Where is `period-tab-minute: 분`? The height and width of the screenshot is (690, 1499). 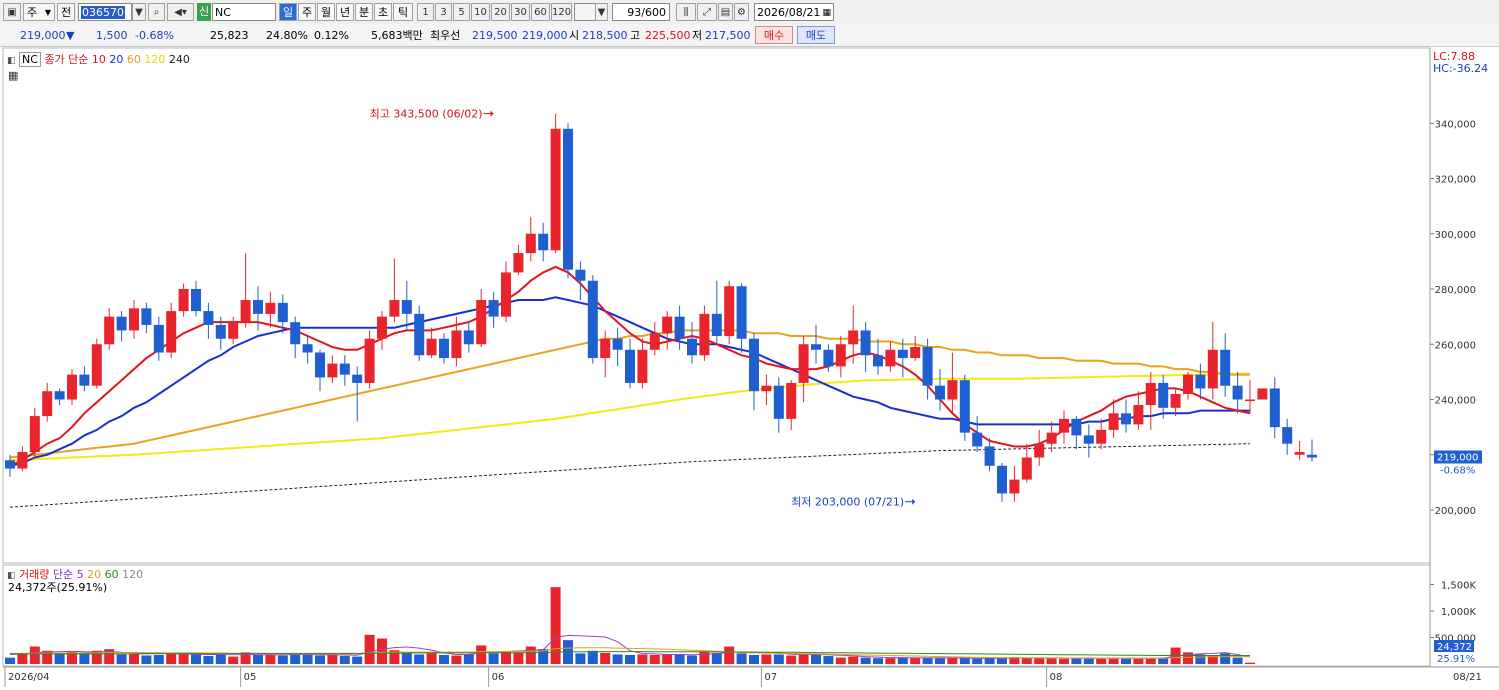
period-tab-minute: 분 is located at coordinates (364, 12).